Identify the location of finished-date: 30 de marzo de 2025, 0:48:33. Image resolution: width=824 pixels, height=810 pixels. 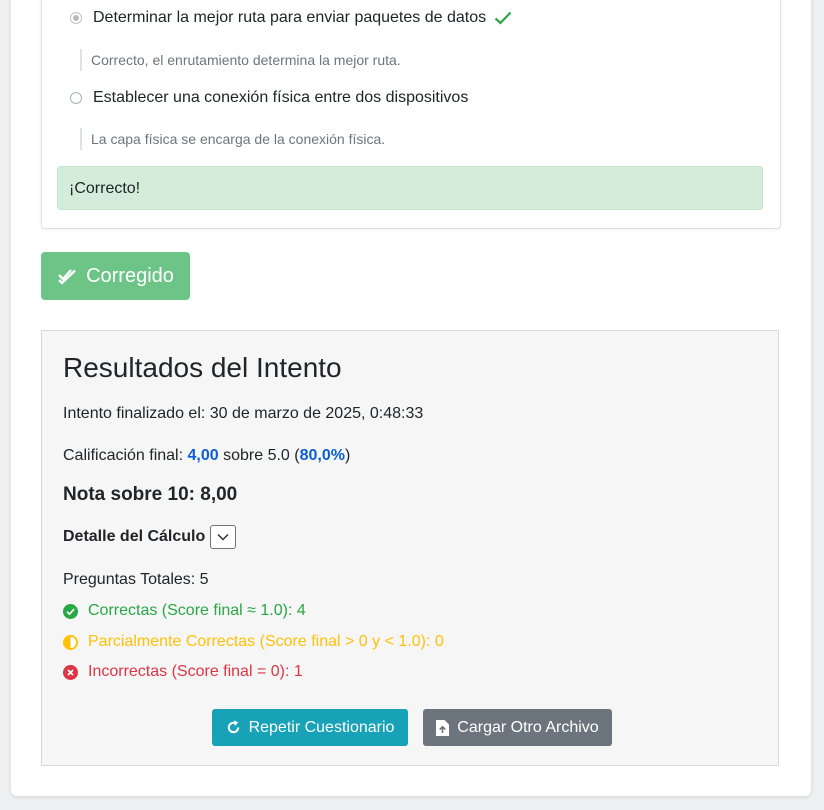
(316, 413).